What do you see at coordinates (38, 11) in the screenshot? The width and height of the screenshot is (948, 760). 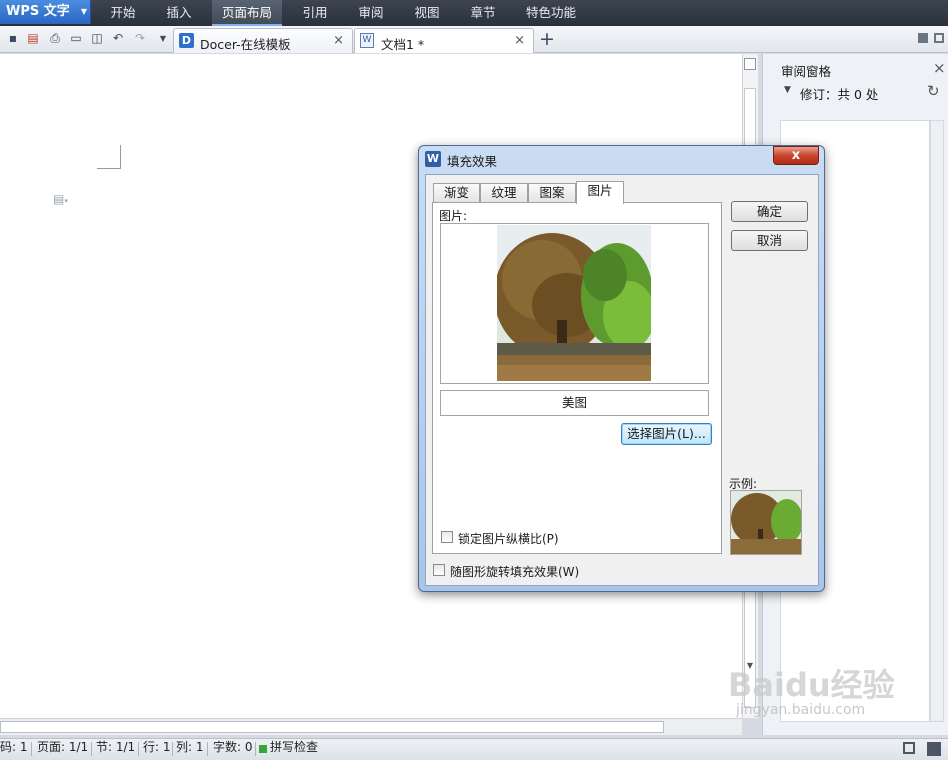 I see `app-name: WPS 文字` at bounding box center [38, 11].